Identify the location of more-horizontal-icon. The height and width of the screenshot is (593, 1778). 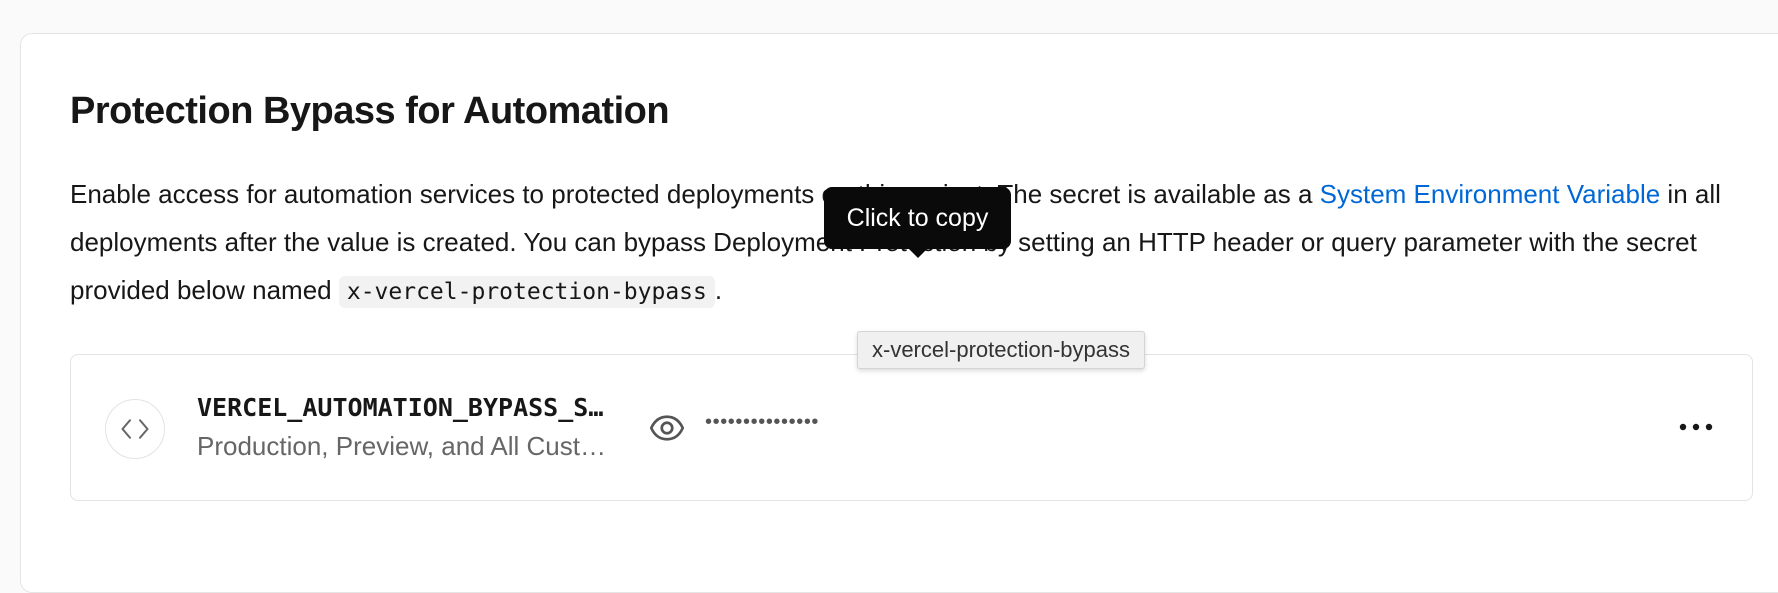
(1696, 427).